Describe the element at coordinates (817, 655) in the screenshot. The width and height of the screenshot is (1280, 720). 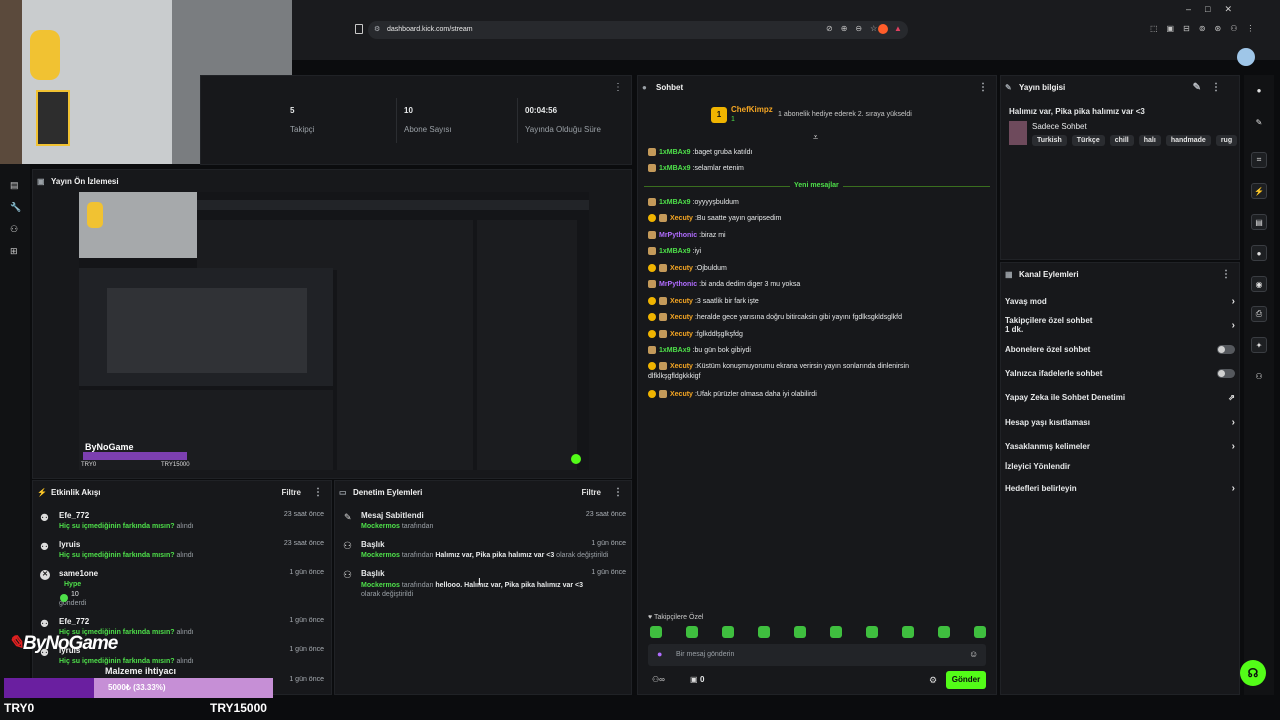
I see `chat-input: ● Bir mesaj gönderin ☺` at that location.